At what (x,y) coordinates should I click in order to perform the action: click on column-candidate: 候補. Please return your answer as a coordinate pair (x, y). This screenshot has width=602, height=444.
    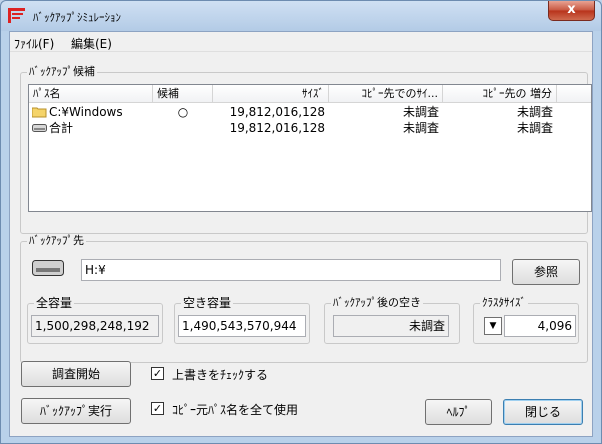
    Looking at the image, I should click on (183, 94).